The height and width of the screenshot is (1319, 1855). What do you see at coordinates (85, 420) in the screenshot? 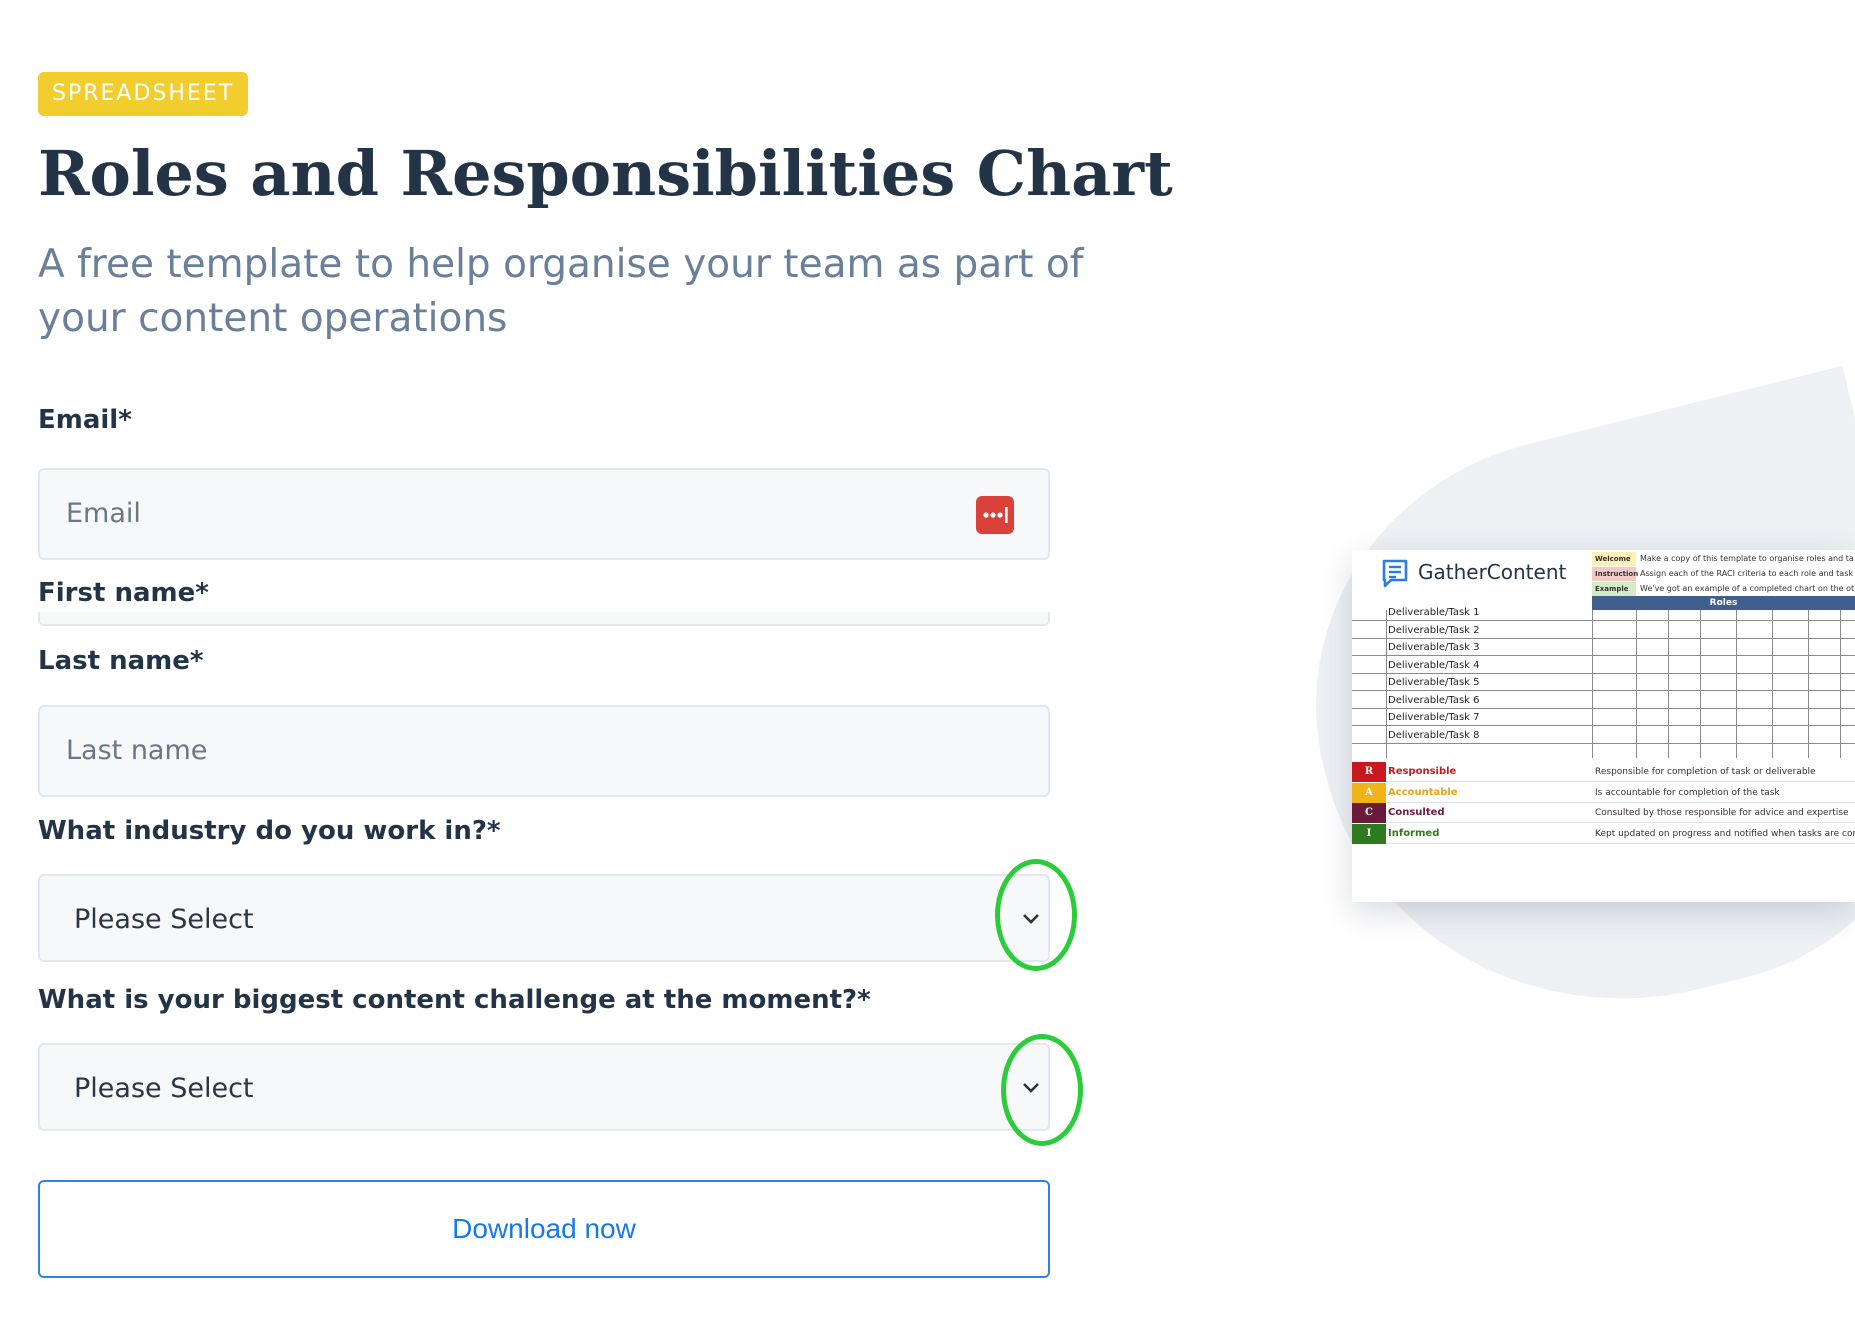
I see `email-label: Email*` at bounding box center [85, 420].